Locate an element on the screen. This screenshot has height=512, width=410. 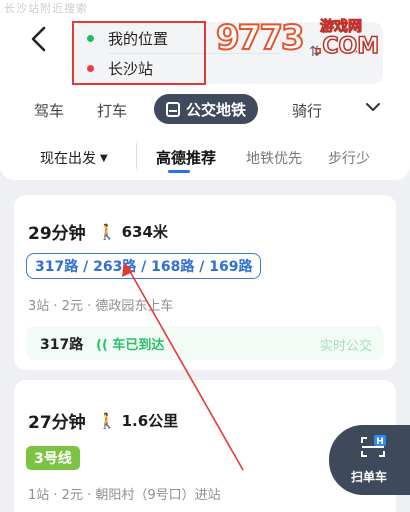
transport-mode-tabs: 驾车 打车 公交地铁 骑行 is located at coordinates (205, 110).